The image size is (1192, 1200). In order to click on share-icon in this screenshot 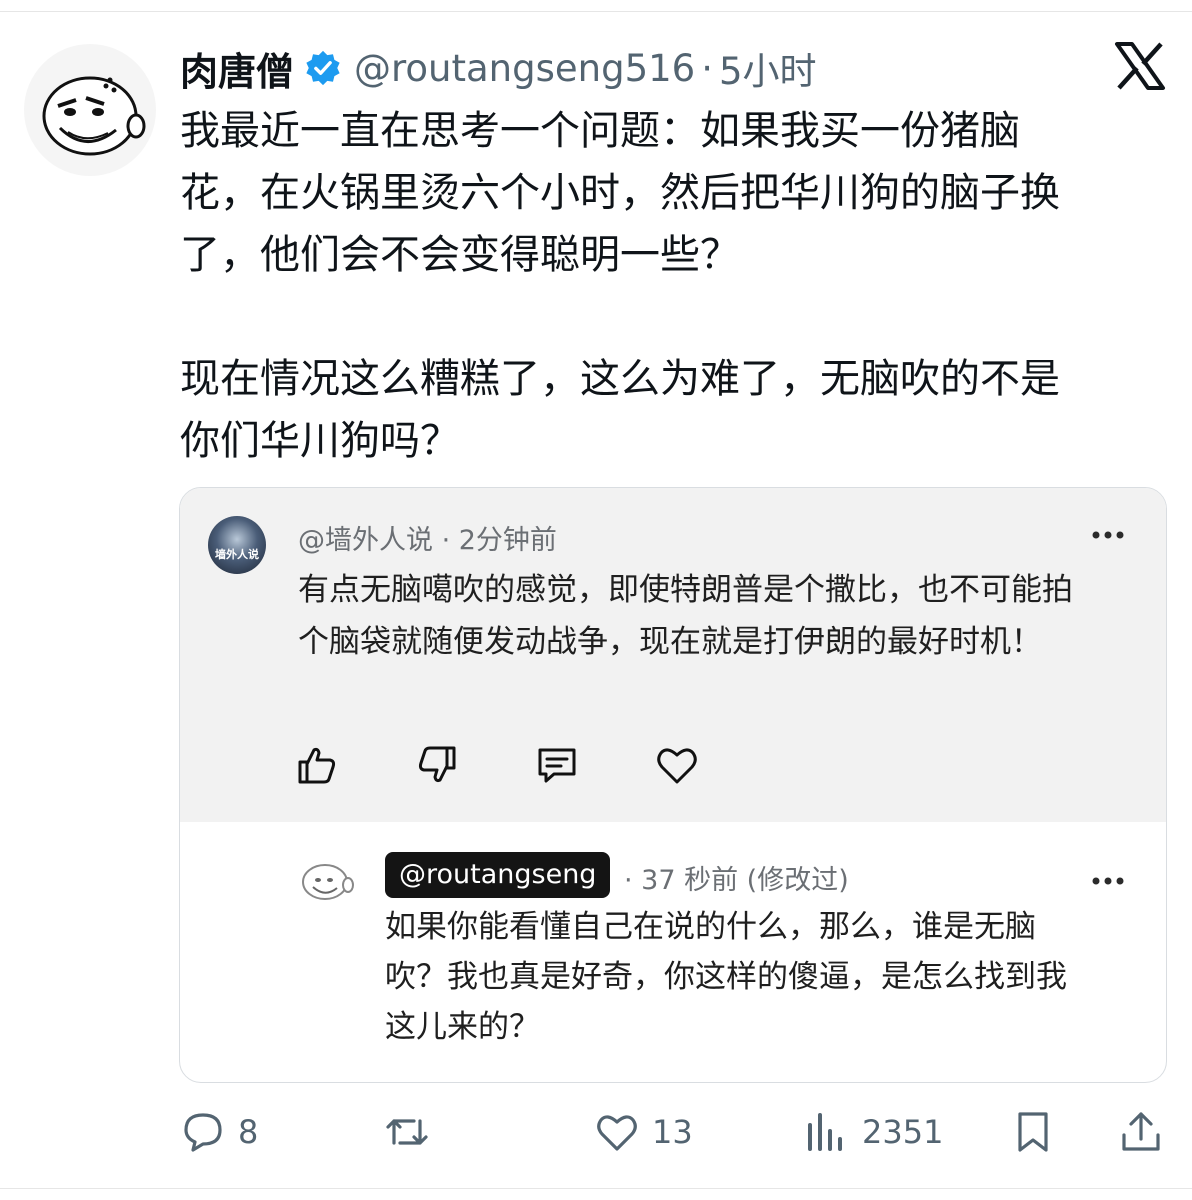, I will do `click(1141, 1131)`.